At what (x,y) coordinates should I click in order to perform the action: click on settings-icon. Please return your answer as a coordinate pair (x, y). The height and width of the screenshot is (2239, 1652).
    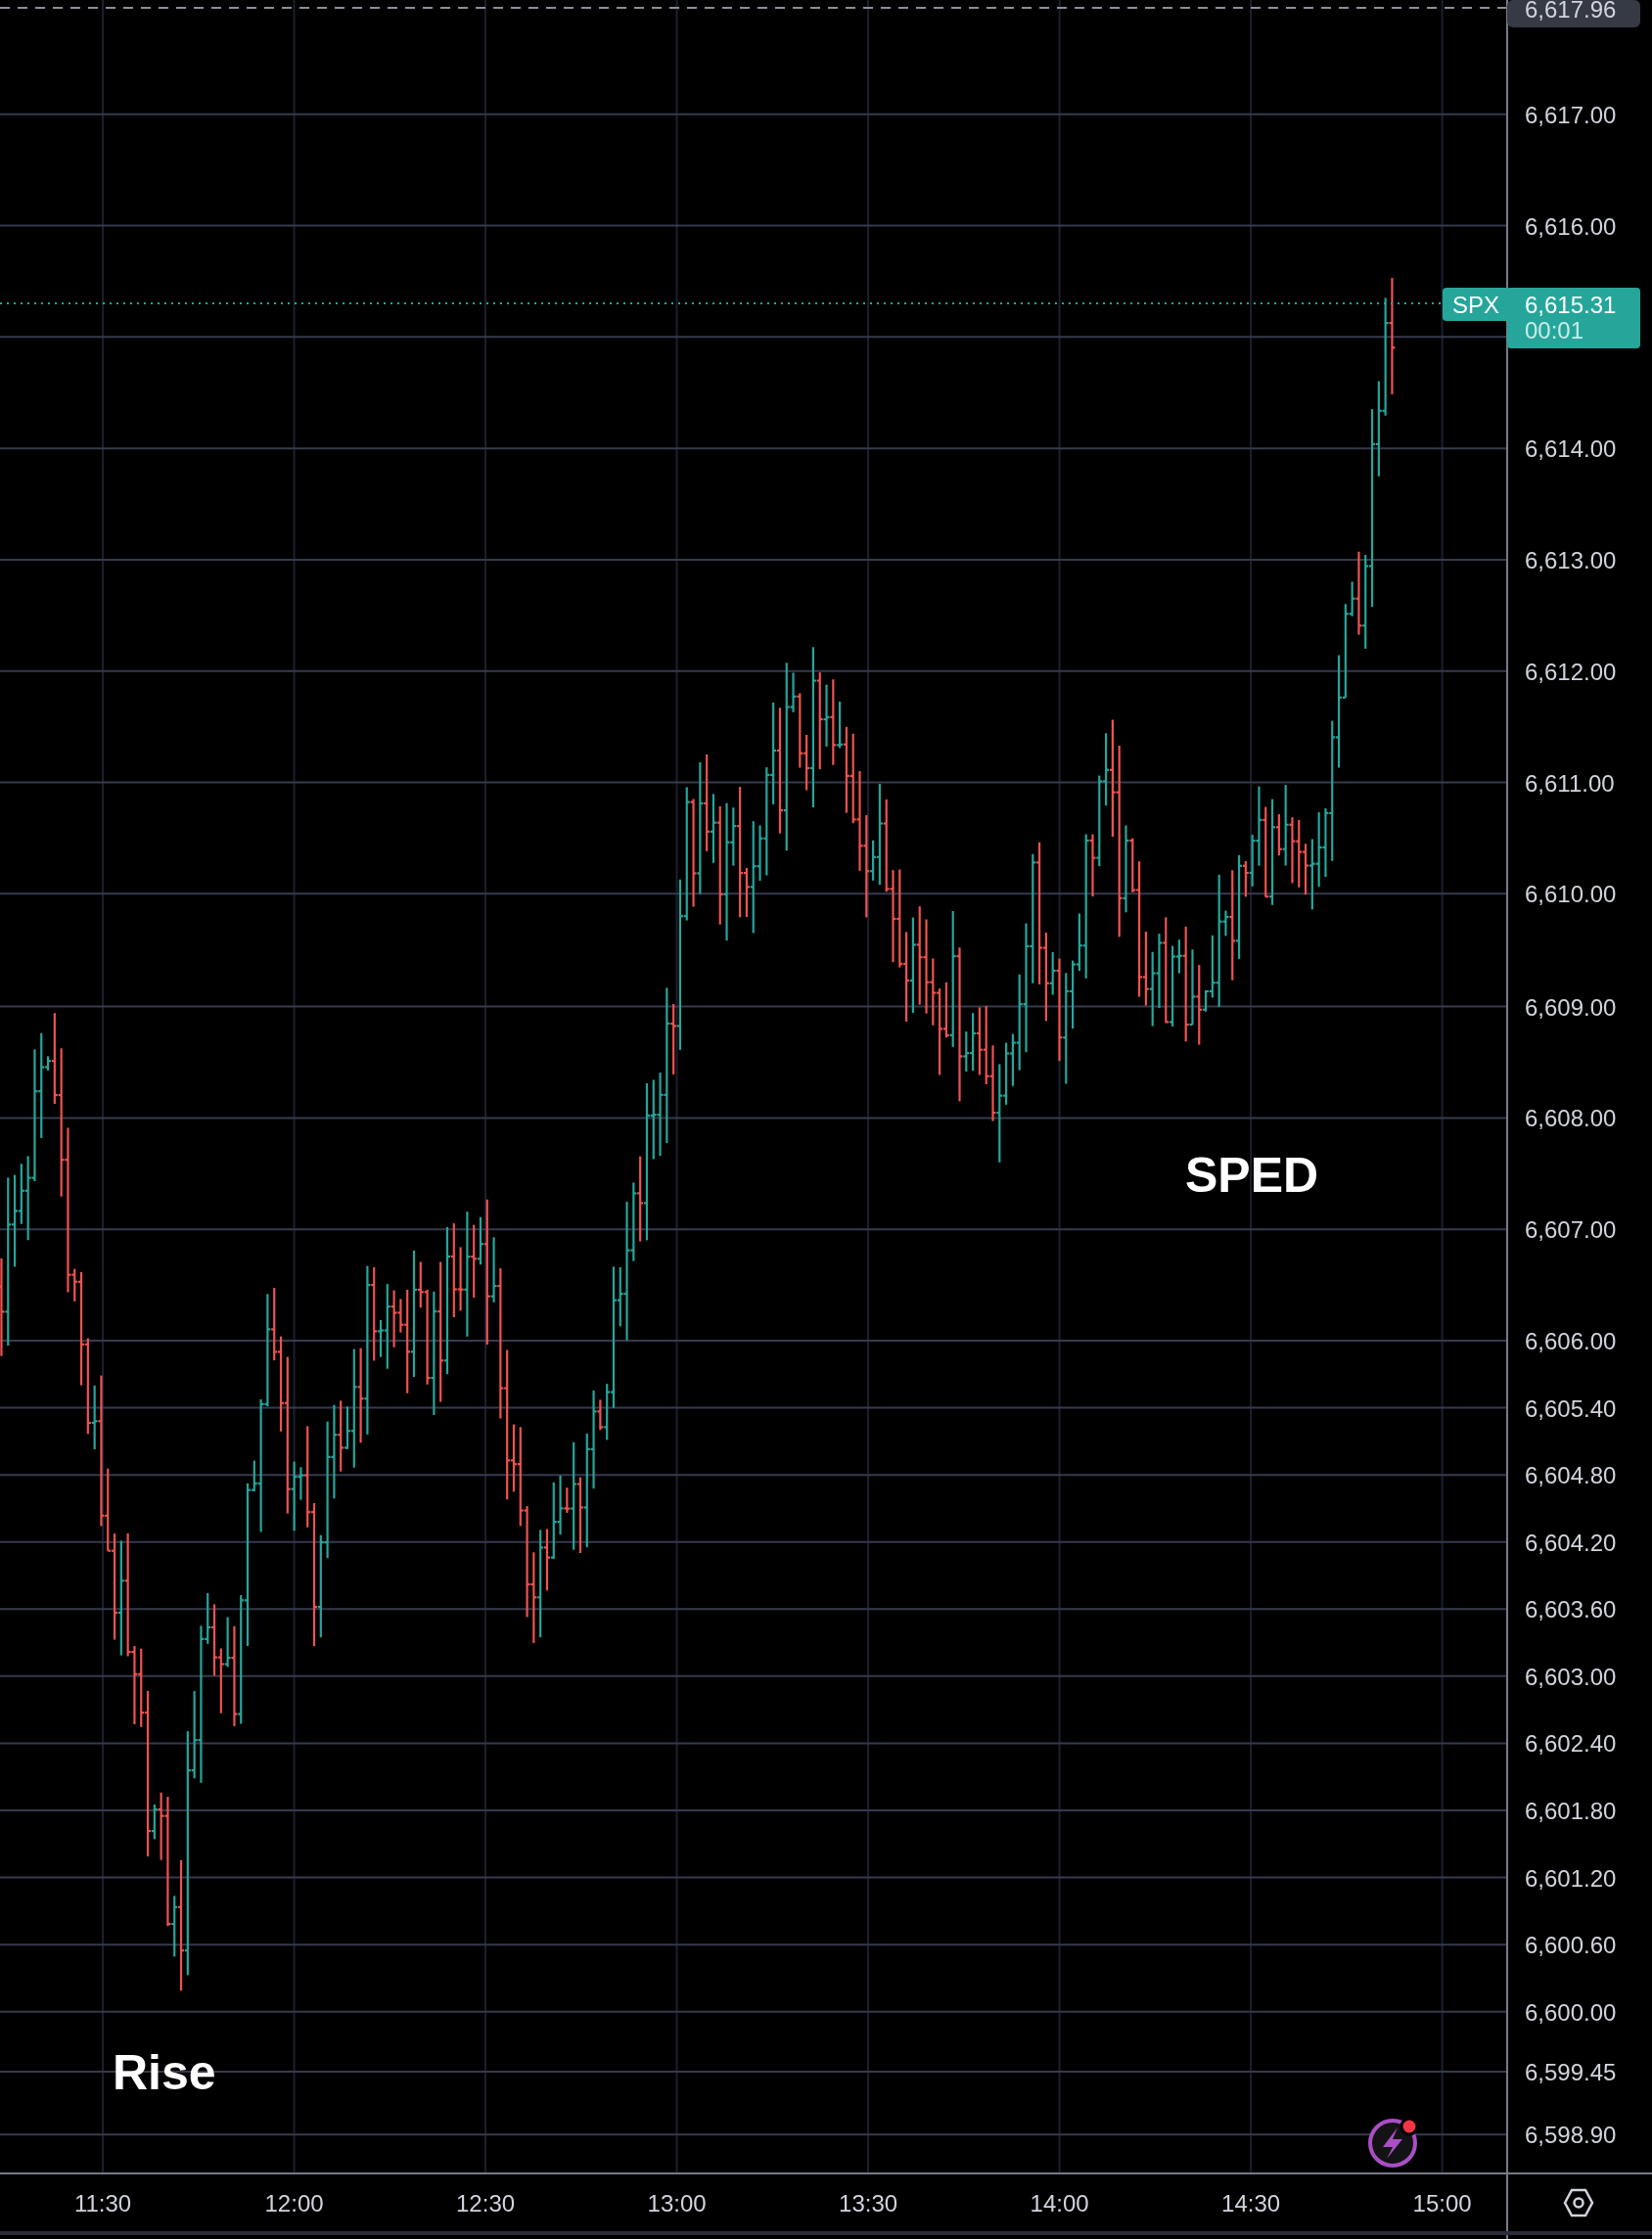
    Looking at the image, I should click on (1578, 2202).